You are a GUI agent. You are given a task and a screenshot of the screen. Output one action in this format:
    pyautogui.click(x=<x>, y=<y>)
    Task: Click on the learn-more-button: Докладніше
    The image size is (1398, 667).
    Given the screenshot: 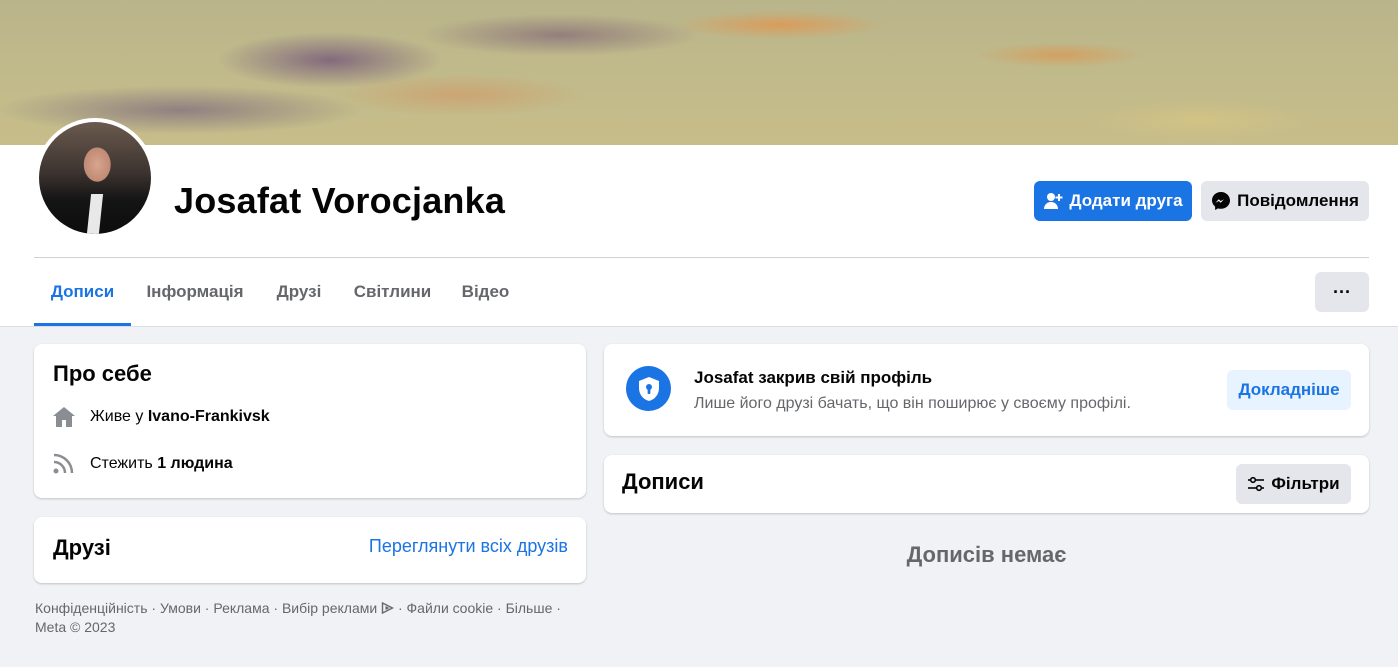 What is the action you would take?
    pyautogui.click(x=1289, y=390)
    